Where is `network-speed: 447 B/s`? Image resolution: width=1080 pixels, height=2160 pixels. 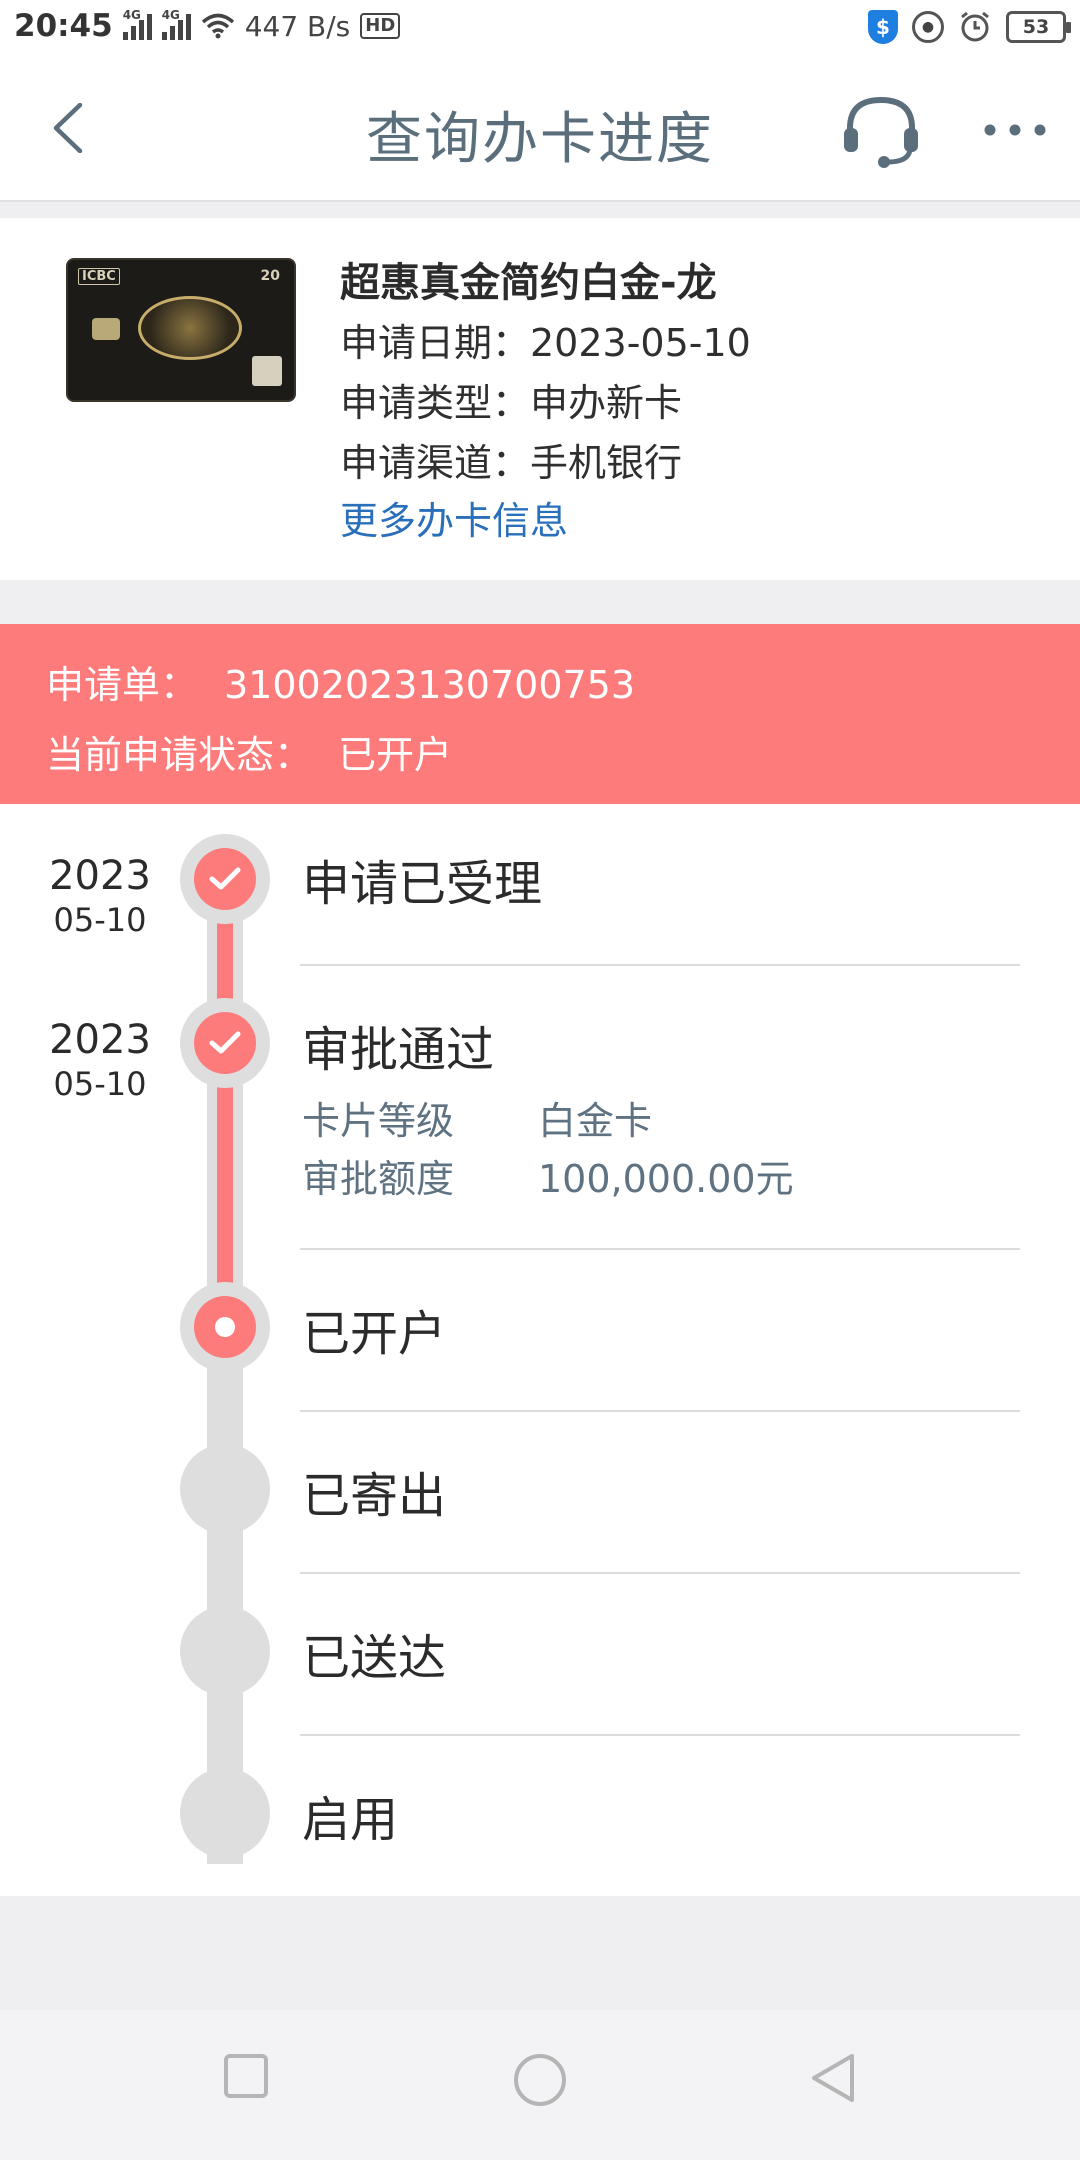 network-speed: 447 B/s is located at coordinates (297, 26).